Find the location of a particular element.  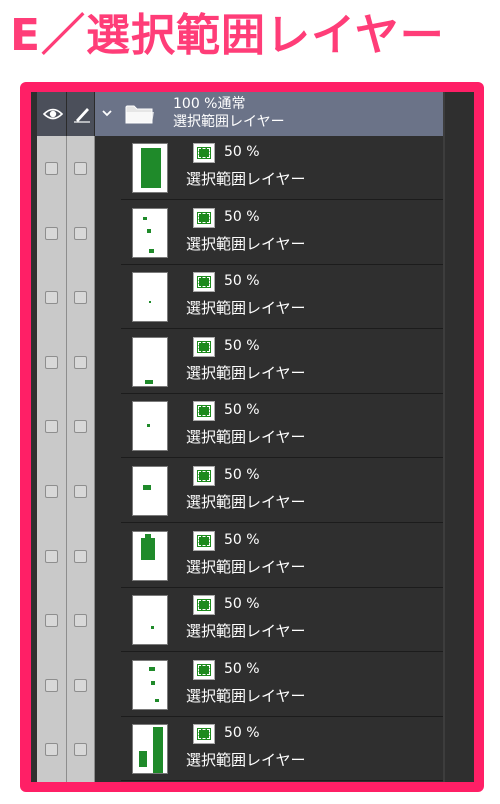

panel-divider is located at coordinates (444, 437).